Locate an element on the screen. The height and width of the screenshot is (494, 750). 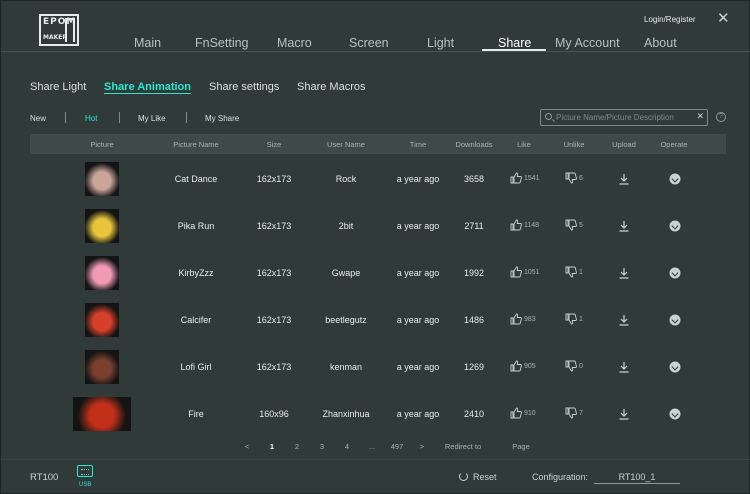
search-input is located at coordinates (625, 117).